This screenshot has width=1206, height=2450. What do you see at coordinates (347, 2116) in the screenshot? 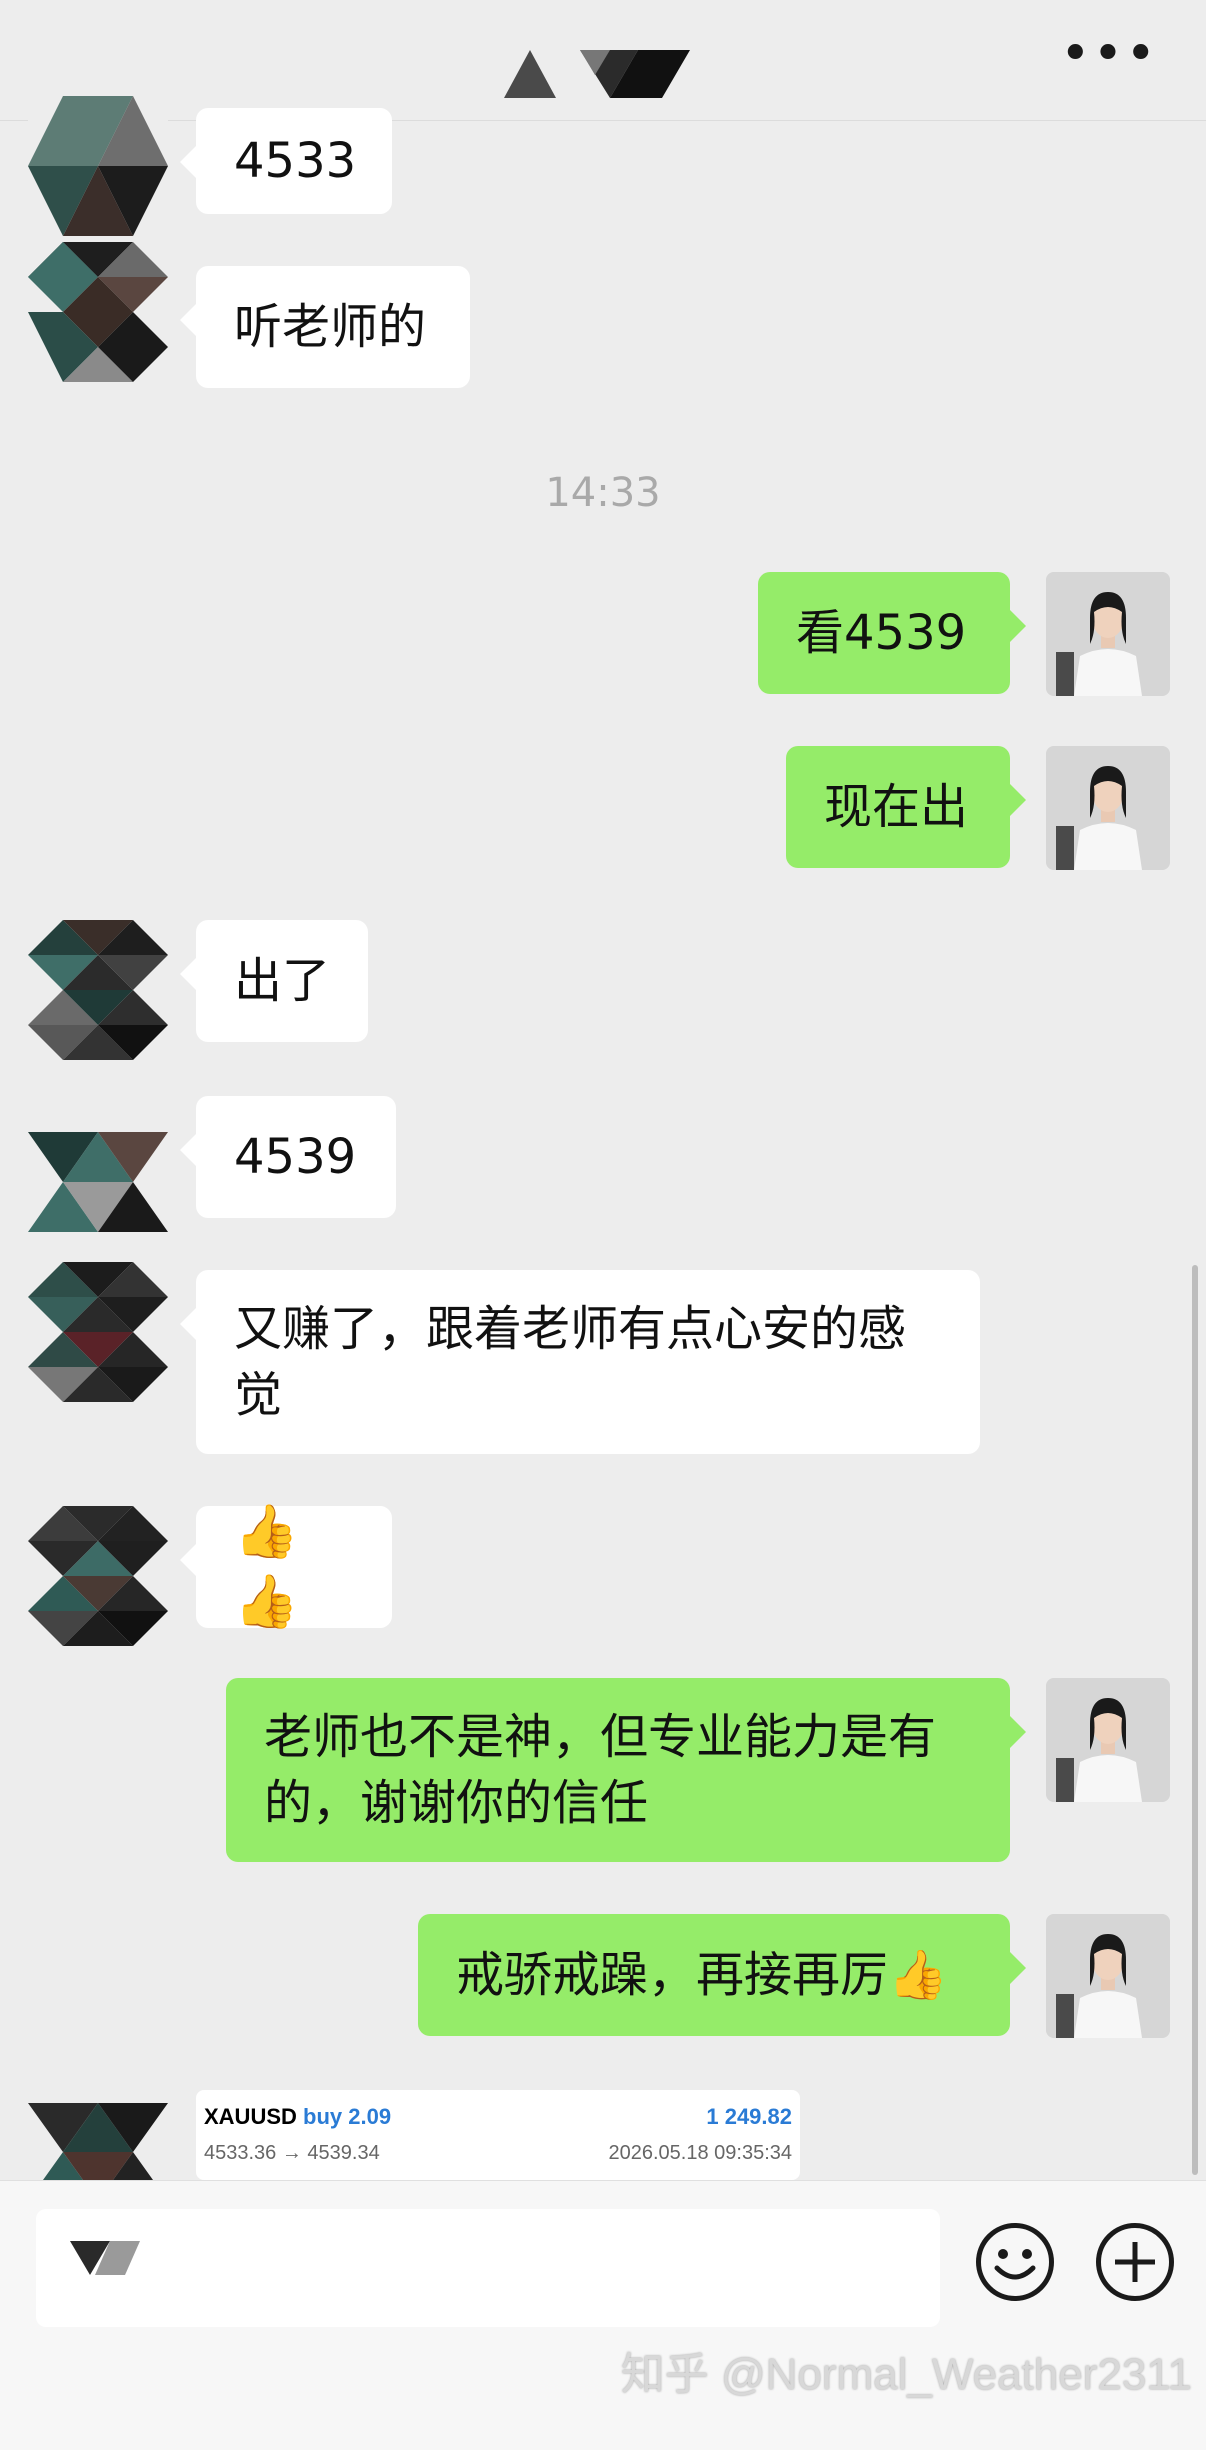
I see `trade-side: buy 2.09` at bounding box center [347, 2116].